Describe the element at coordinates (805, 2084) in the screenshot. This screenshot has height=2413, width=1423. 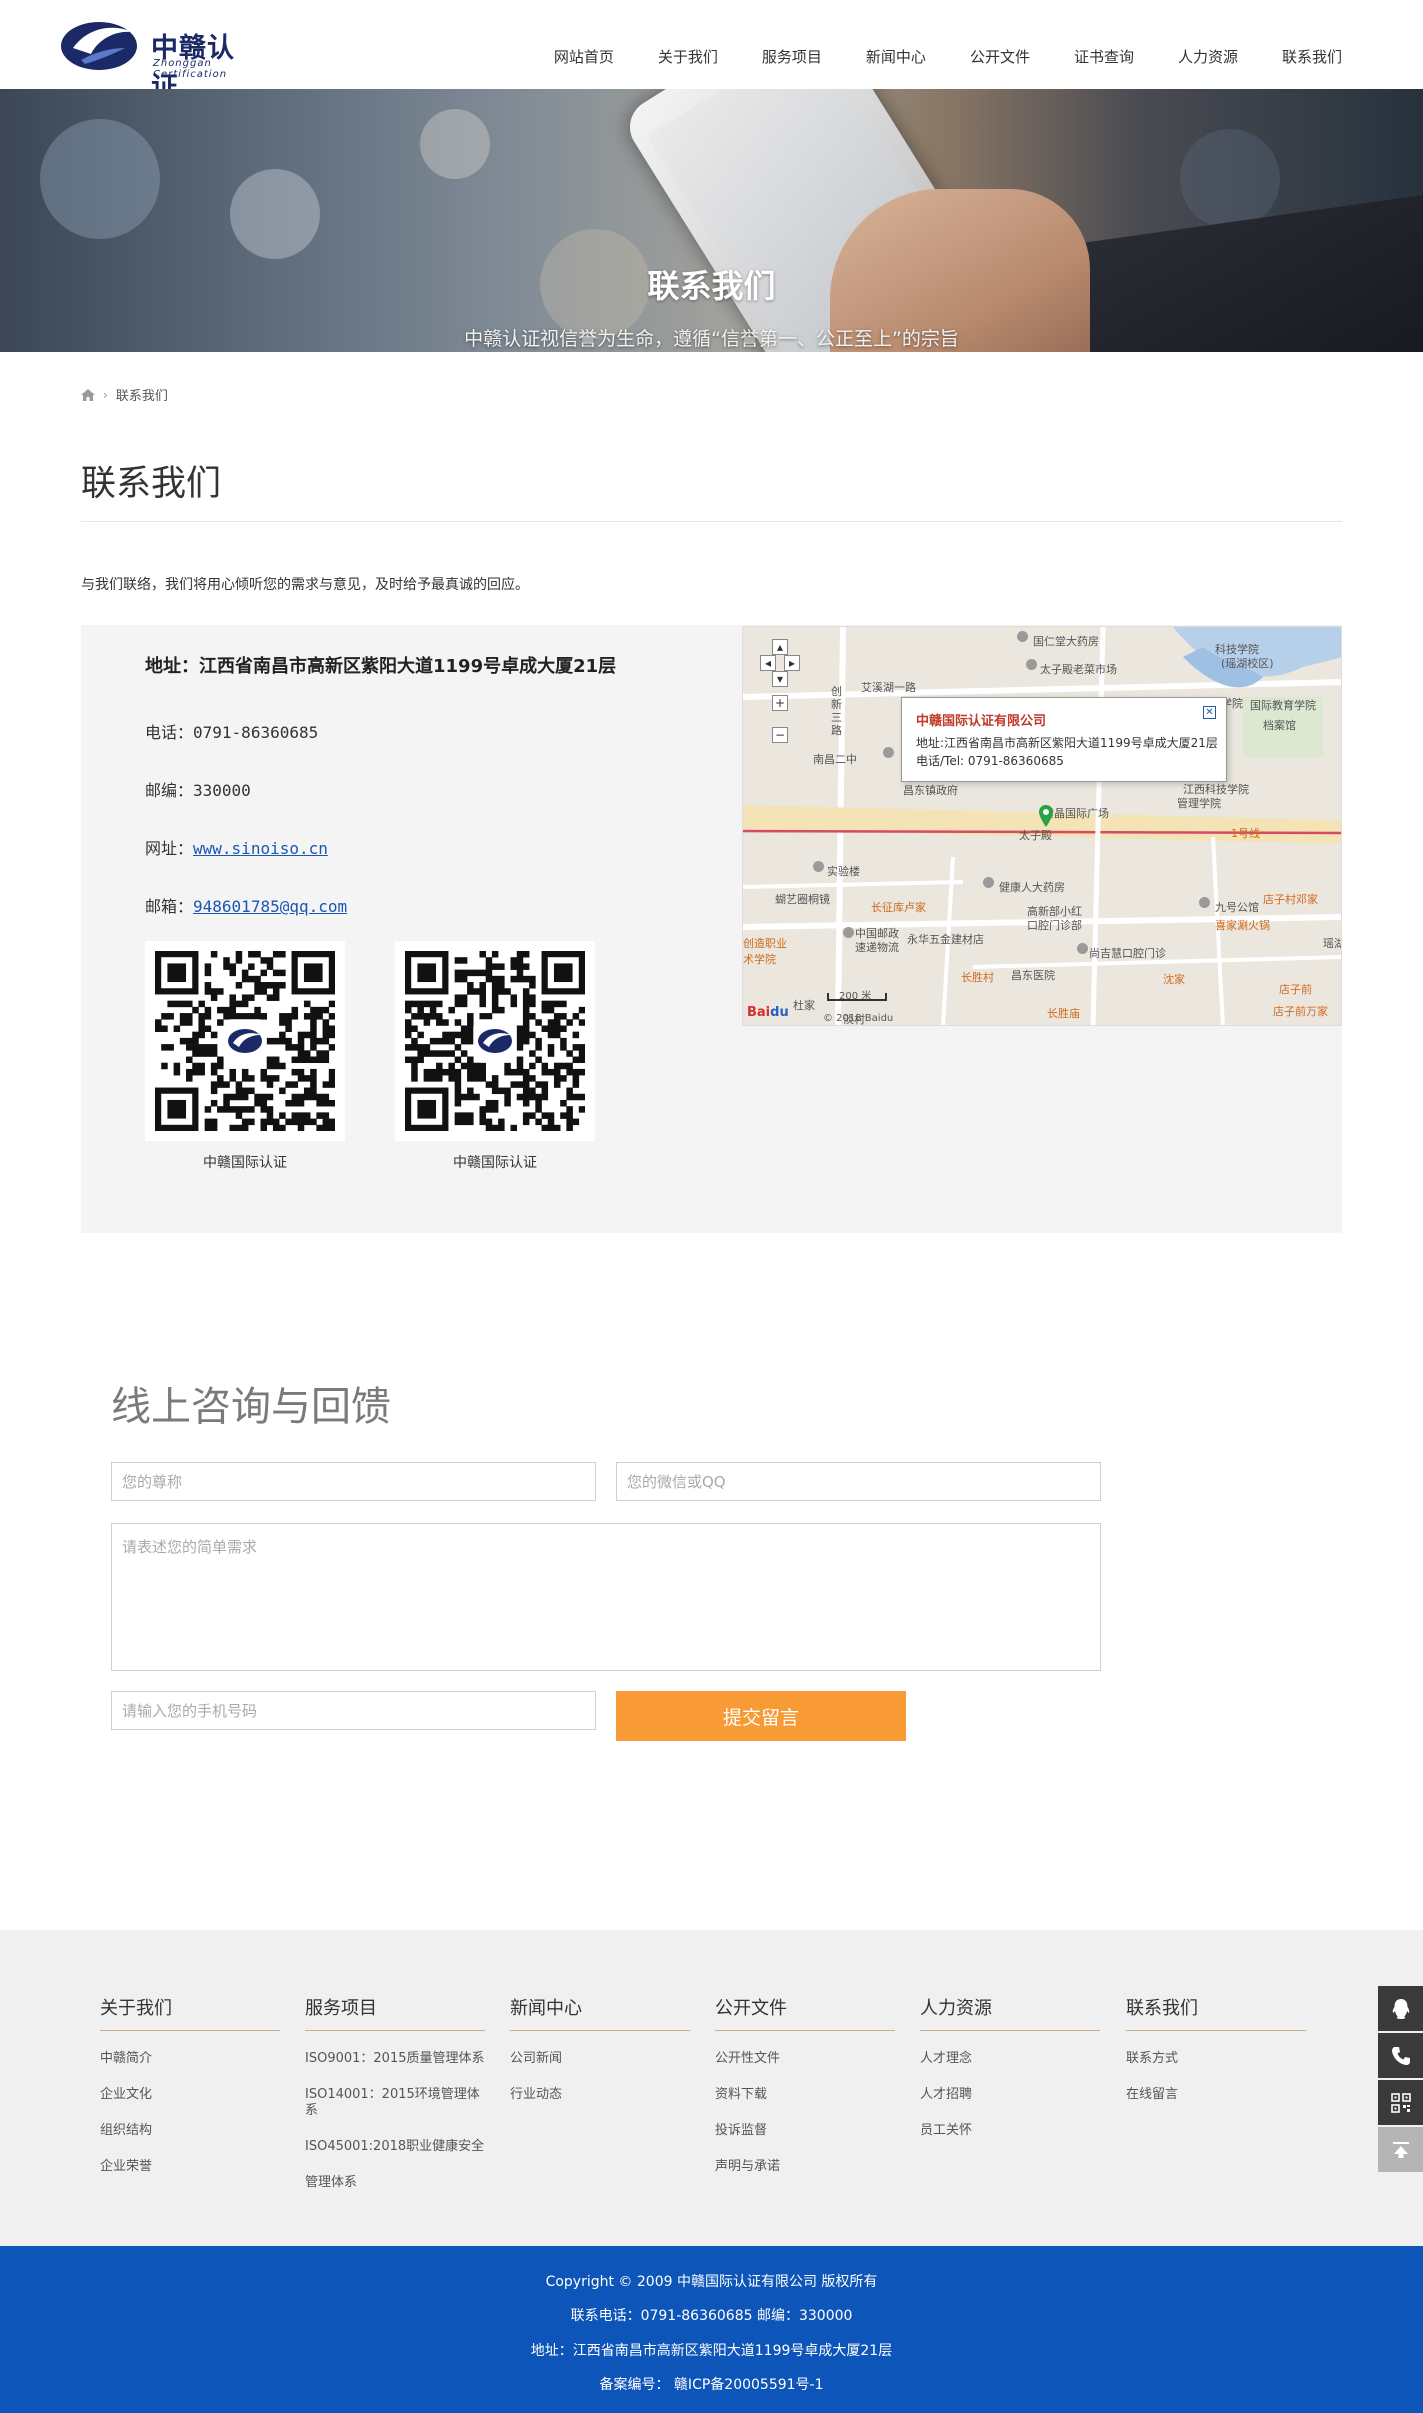
I see `footer-column-public-docs: 公开文件 公开性文件 资料下载 投诉监督 声明与承诺` at that location.